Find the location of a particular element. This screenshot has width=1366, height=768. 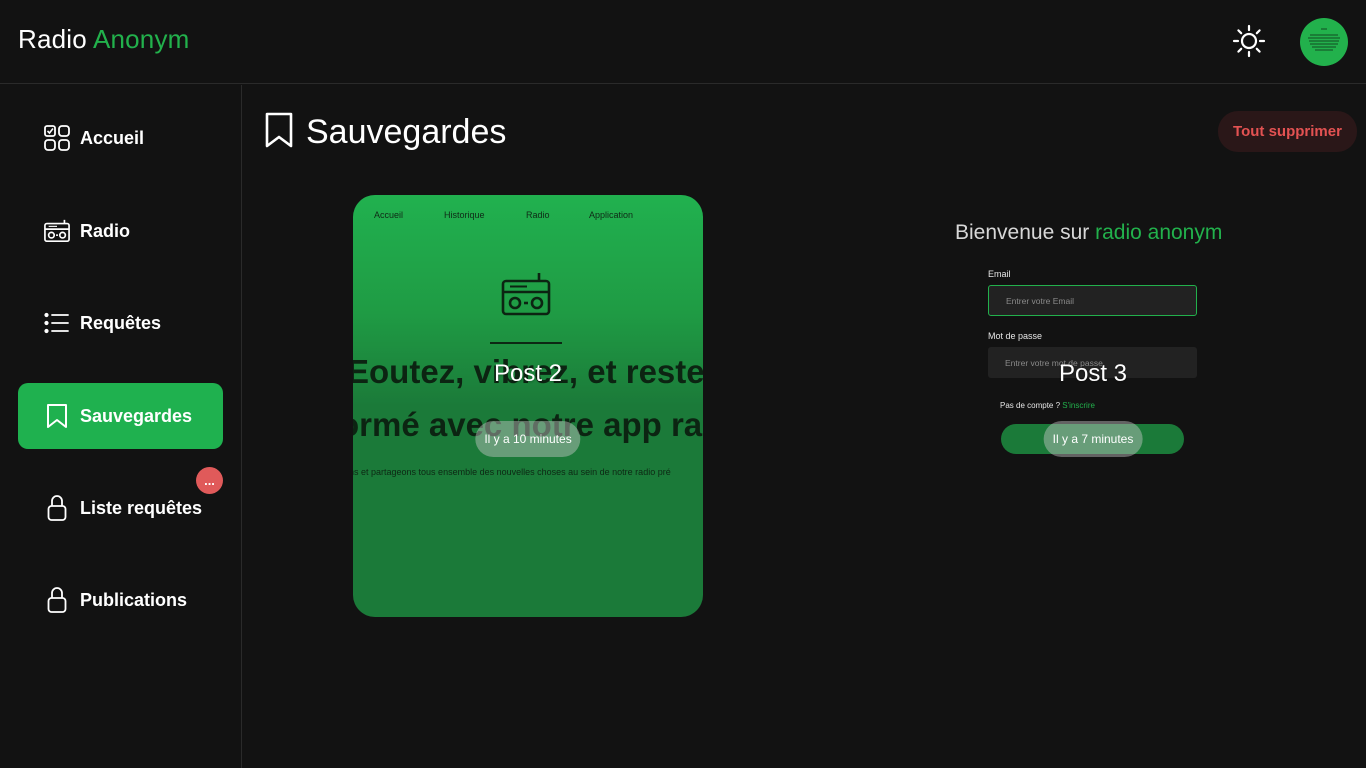

avatar-scribble-icon is located at coordinates (1324, 39).